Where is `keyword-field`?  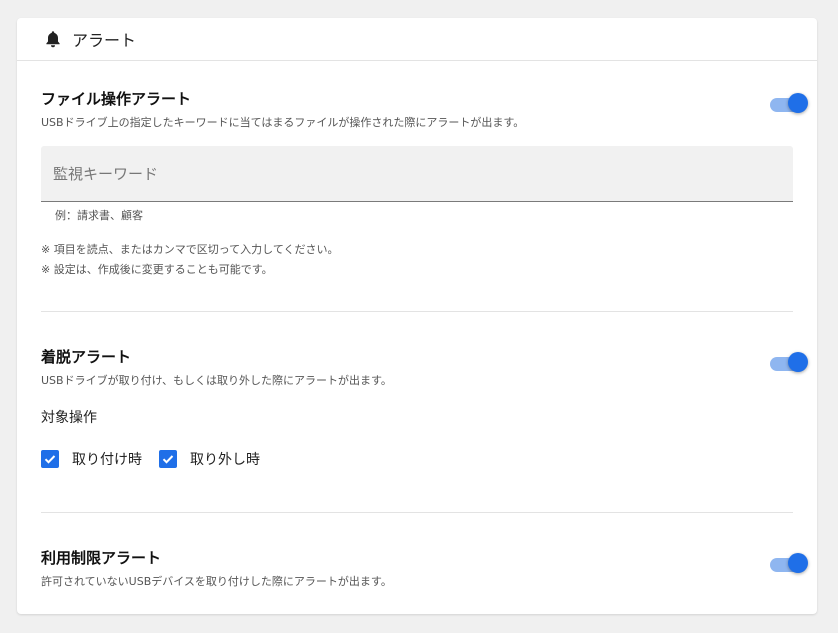
keyword-field is located at coordinates (417, 174).